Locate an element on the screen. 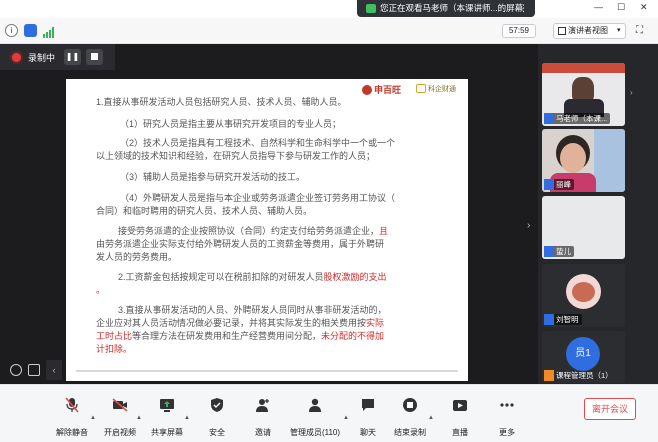 This screenshot has height=442, width=658. security-shield-icon is located at coordinates (30, 30).